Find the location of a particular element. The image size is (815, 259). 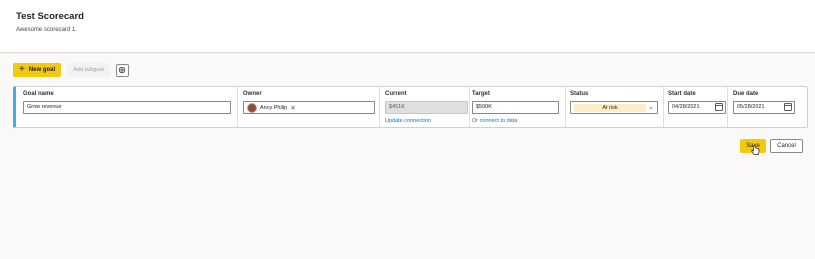

new-goal-button: + New goal is located at coordinates (37, 70).